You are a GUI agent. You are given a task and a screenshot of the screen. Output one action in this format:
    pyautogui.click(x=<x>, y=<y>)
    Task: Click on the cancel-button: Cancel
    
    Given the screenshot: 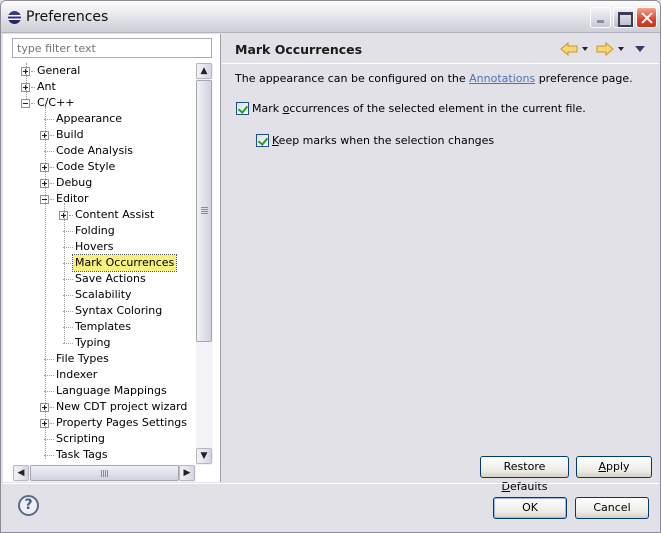 What is the action you would take?
    pyautogui.click(x=612, y=508)
    